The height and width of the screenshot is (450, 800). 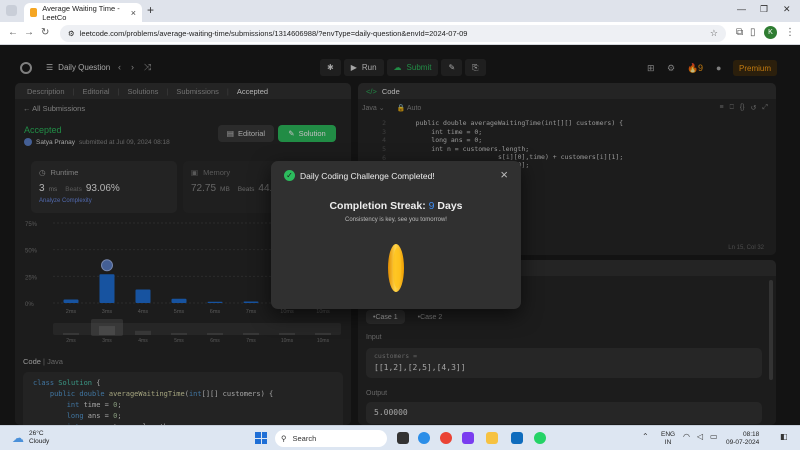 What do you see at coordinates (34, 12) in the screenshot?
I see `leetcode-favicon-icon` at bounding box center [34, 12].